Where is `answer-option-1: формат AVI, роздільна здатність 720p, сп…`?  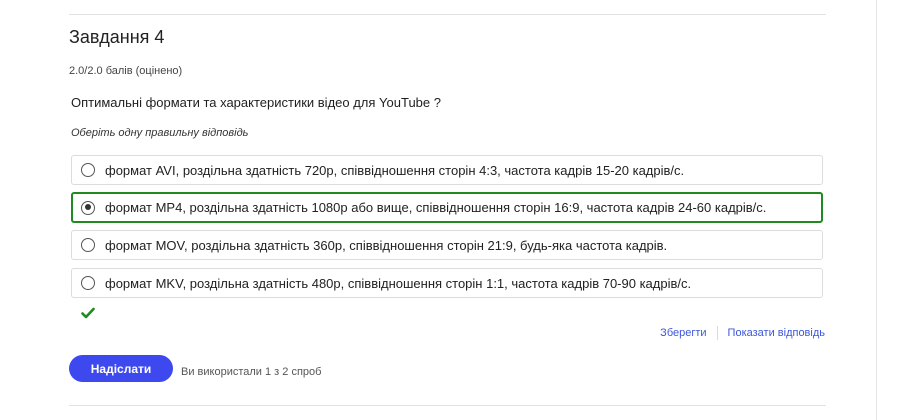 answer-option-1: формат AVI, роздільна здатність 720p, сп… is located at coordinates (447, 170).